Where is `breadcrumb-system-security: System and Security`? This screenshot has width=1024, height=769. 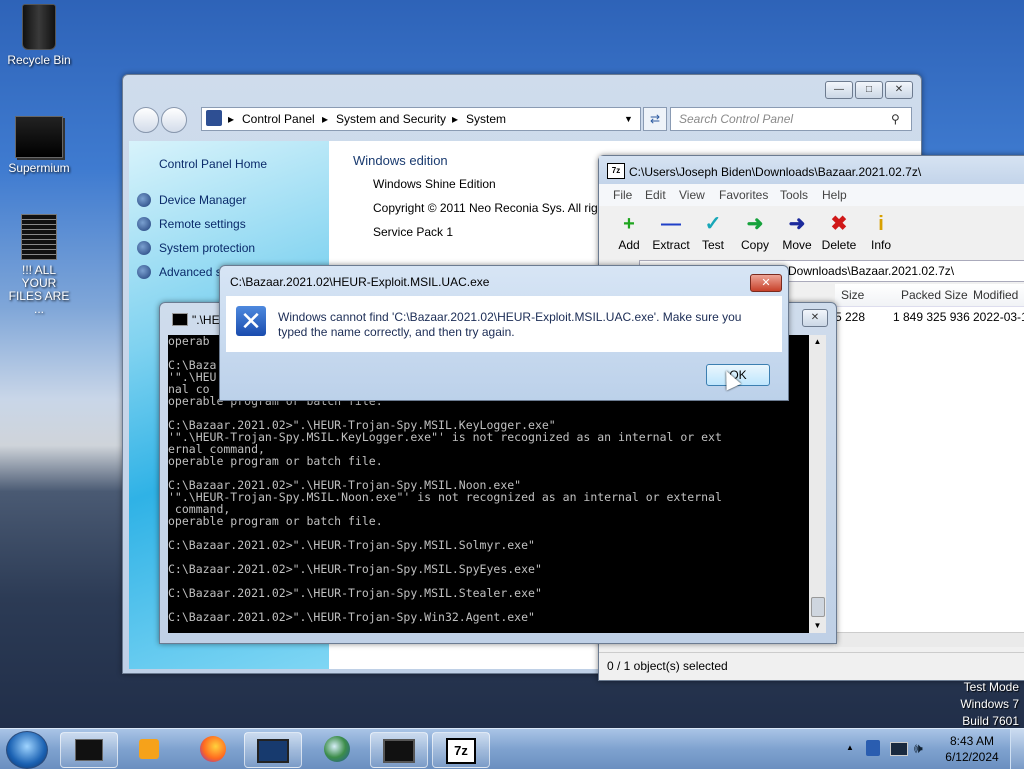
breadcrumb-system-security: System and Security is located at coordinates (391, 119).